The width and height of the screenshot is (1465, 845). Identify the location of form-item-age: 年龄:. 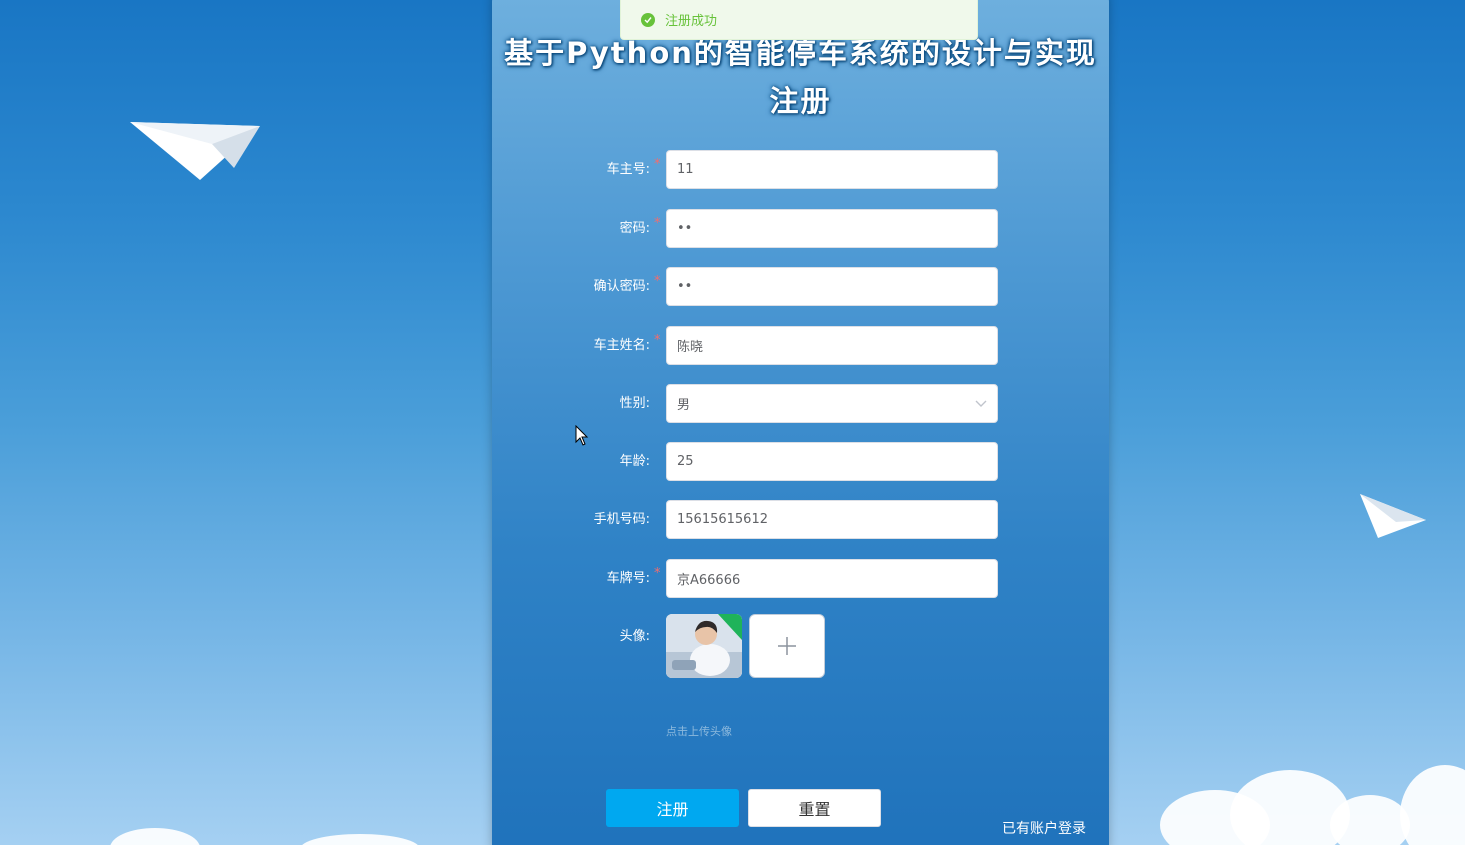
(750, 461).